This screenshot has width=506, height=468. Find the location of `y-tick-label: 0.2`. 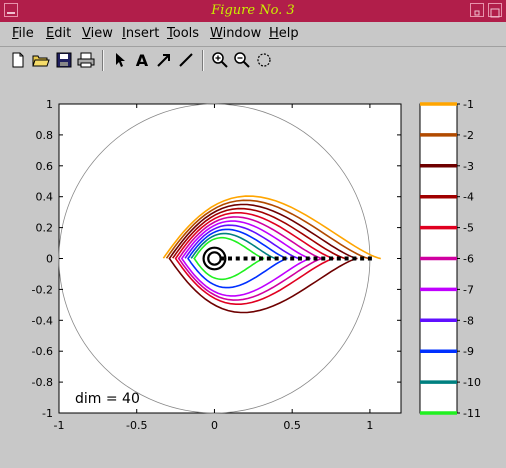

y-tick-label: 0.2 is located at coordinates (45, 228).